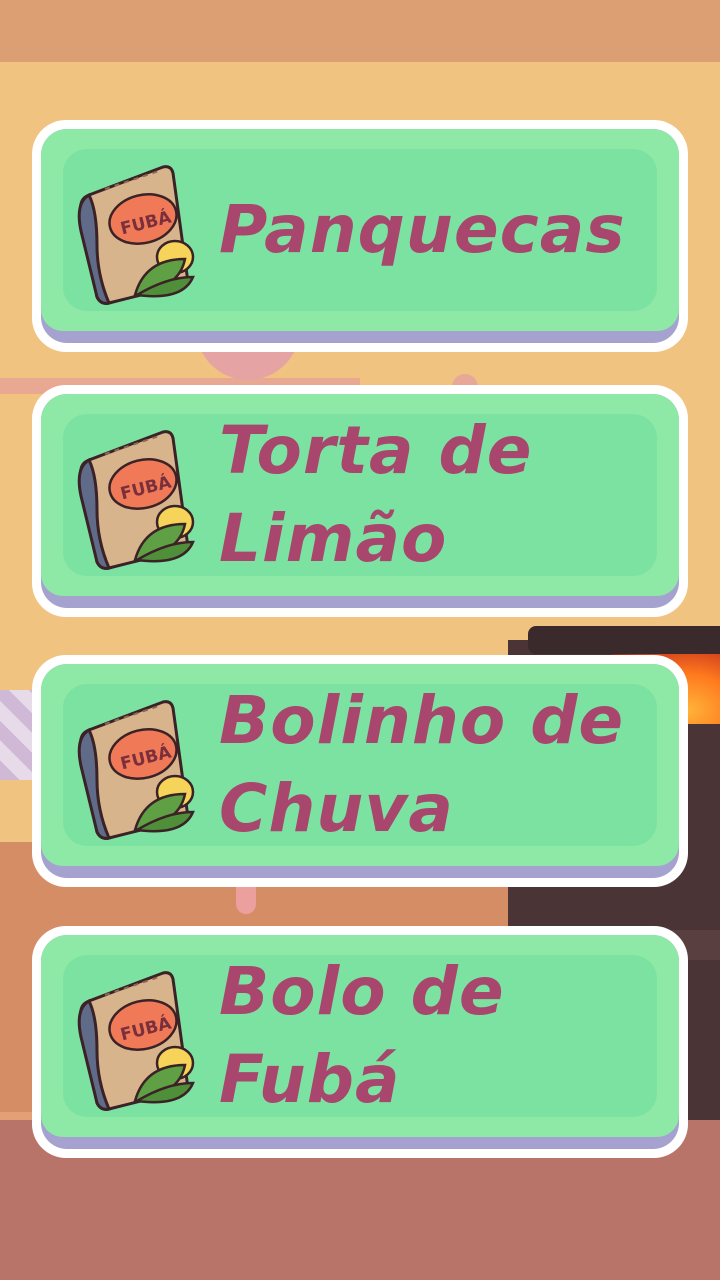 This screenshot has width=720, height=1280. I want to click on button-body: FUBÁ Bolinho de Chuva, so click(360, 771).